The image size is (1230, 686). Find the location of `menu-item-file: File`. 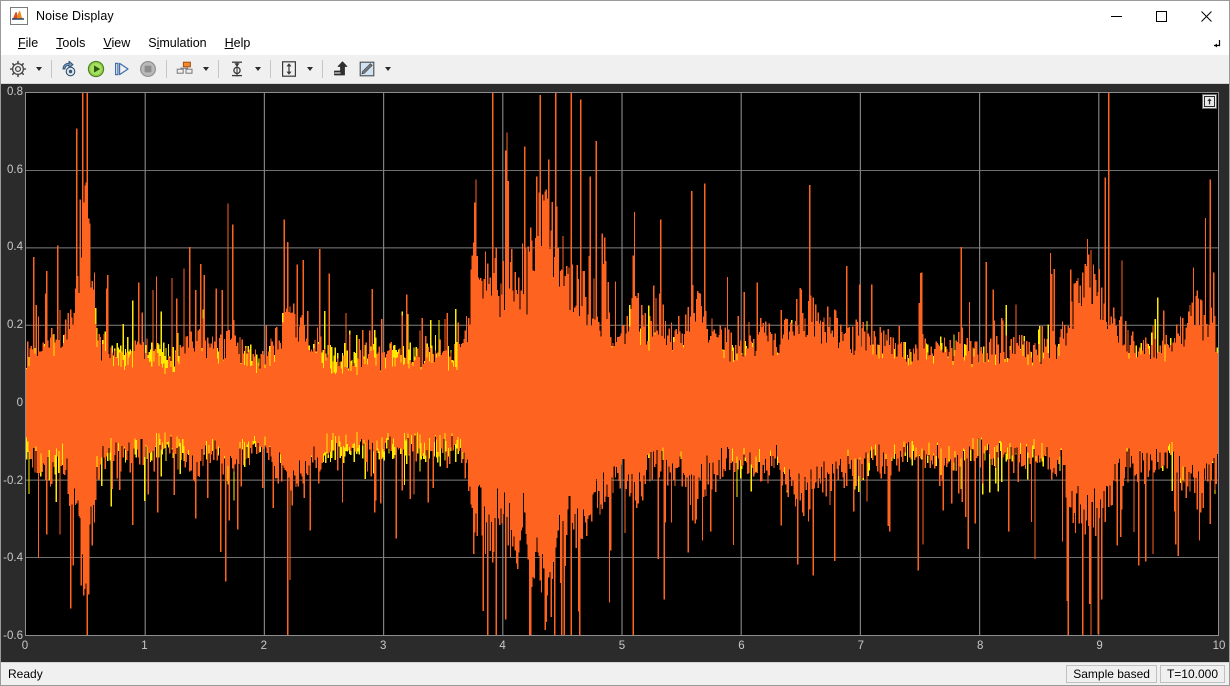

menu-item-file: File is located at coordinates (28, 43).